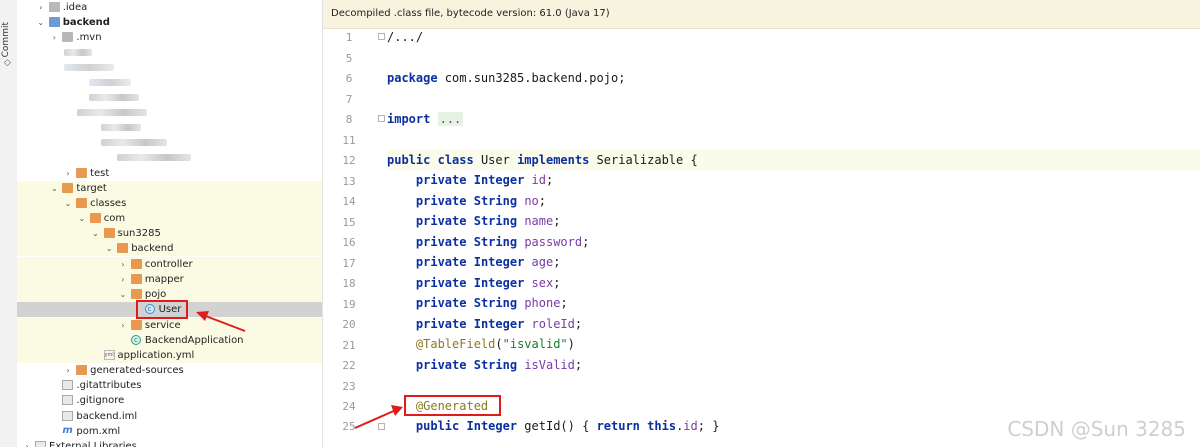 The width and height of the screenshot is (1200, 447). Describe the element at coordinates (224, 323) in the screenshot. I see `arrow-to-user` at that location.